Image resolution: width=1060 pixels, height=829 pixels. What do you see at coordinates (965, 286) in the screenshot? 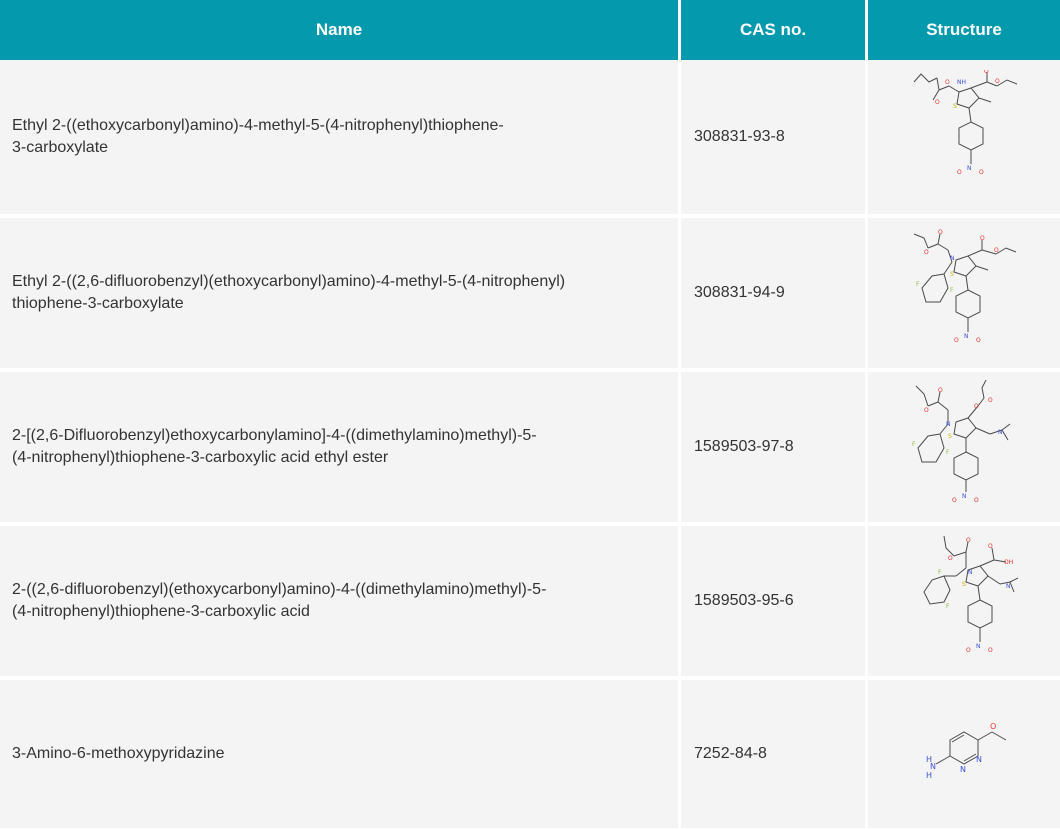
I see `chemical-structure-icon: O O N F F O O S N O O` at bounding box center [965, 286].